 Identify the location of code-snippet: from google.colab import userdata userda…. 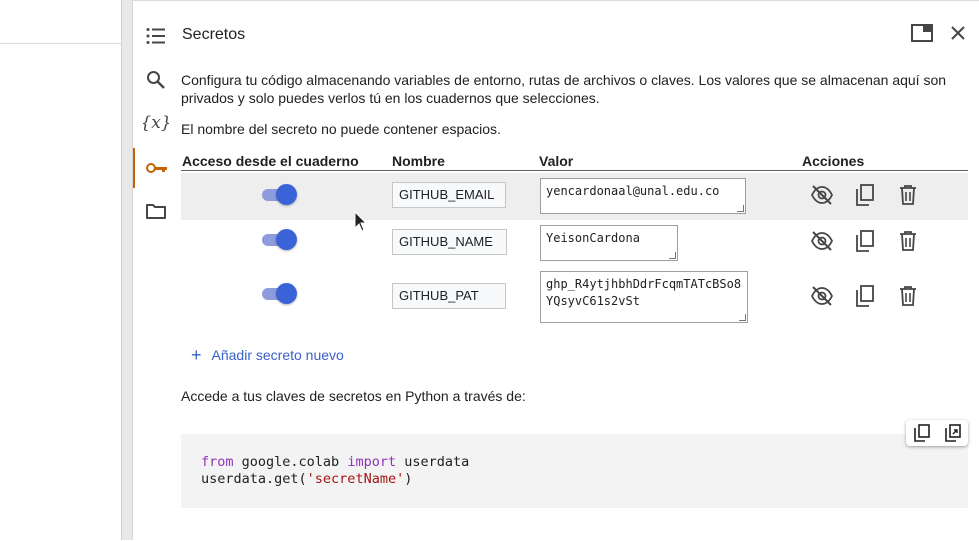
(574, 471).